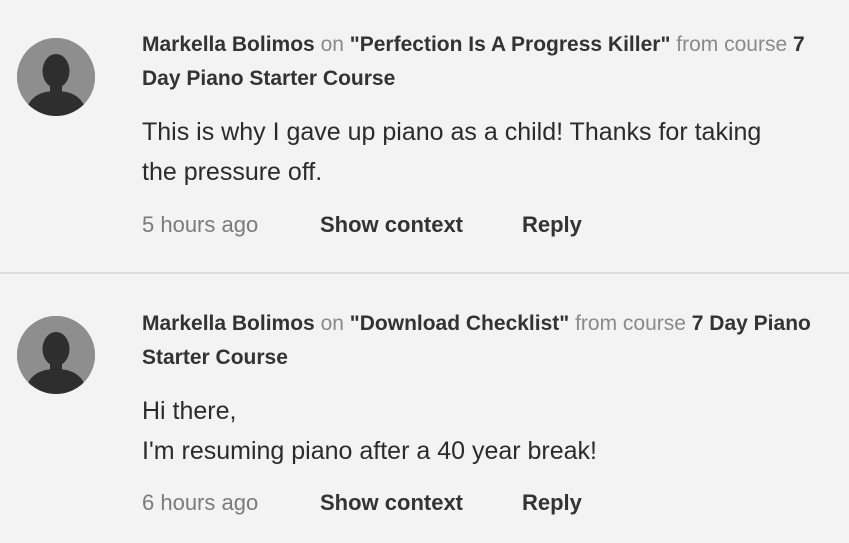 The image size is (849, 543). What do you see at coordinates (459, 323) in the screenshot?
I see `lesson-title: "Download Checklist"` at bounding box center [459, 323].